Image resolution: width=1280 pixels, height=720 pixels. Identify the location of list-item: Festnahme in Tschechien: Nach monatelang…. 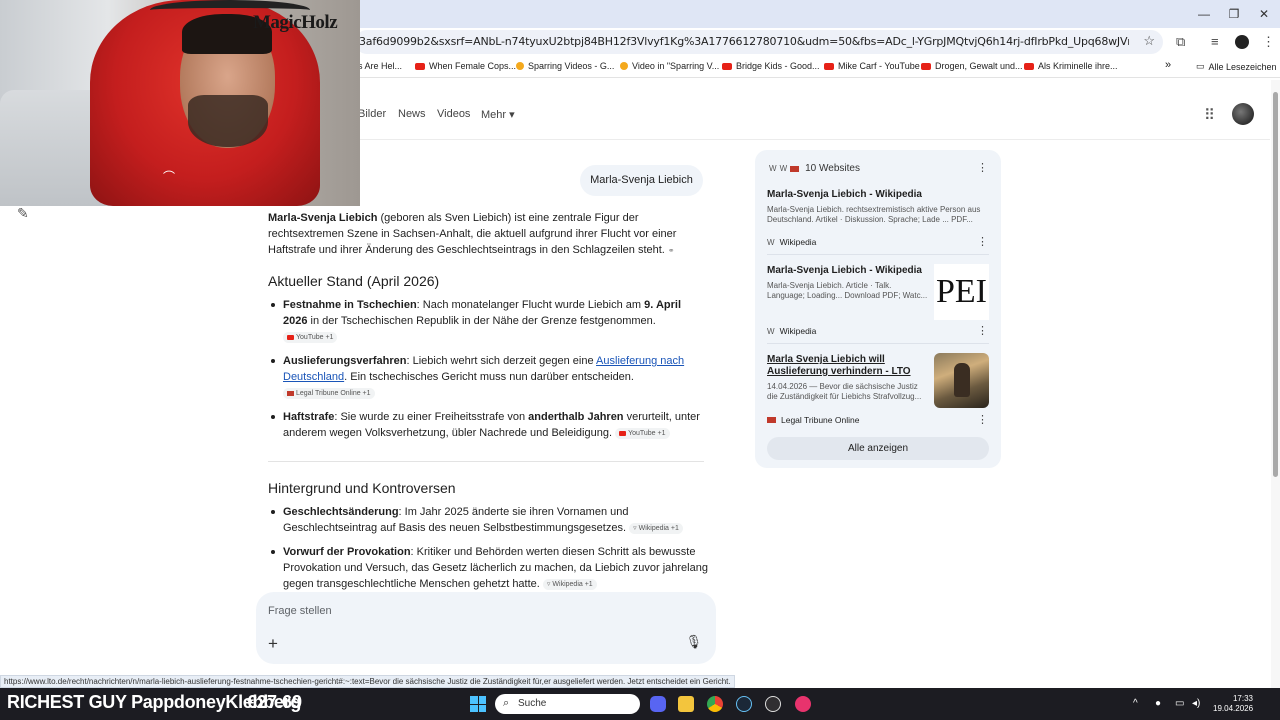
(488, 321).